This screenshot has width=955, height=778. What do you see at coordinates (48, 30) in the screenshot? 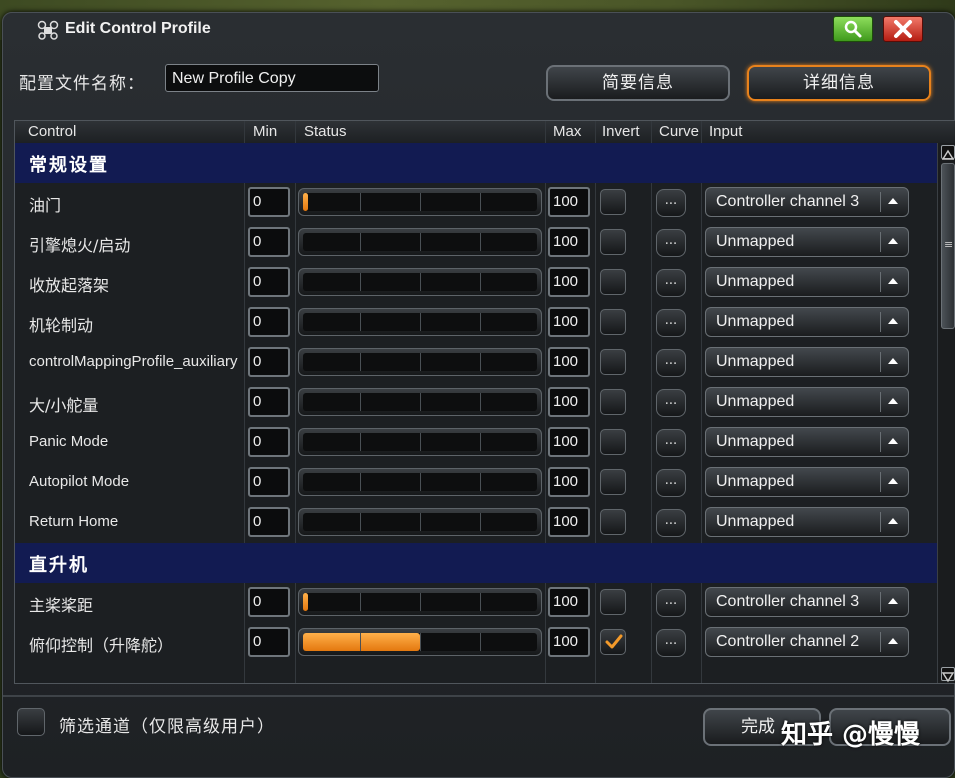
I see `drone-icon` at bounding box center [48, 30].